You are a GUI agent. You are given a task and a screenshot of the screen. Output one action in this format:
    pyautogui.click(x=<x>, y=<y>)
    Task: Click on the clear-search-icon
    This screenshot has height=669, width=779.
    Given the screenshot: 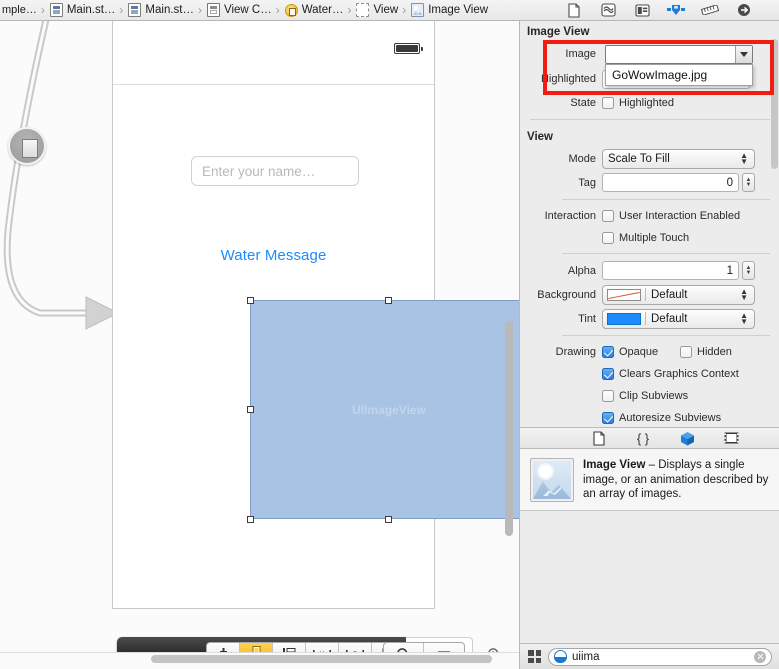 What is the action you would take?
    pyautogui.click(x=760, y=656)
    